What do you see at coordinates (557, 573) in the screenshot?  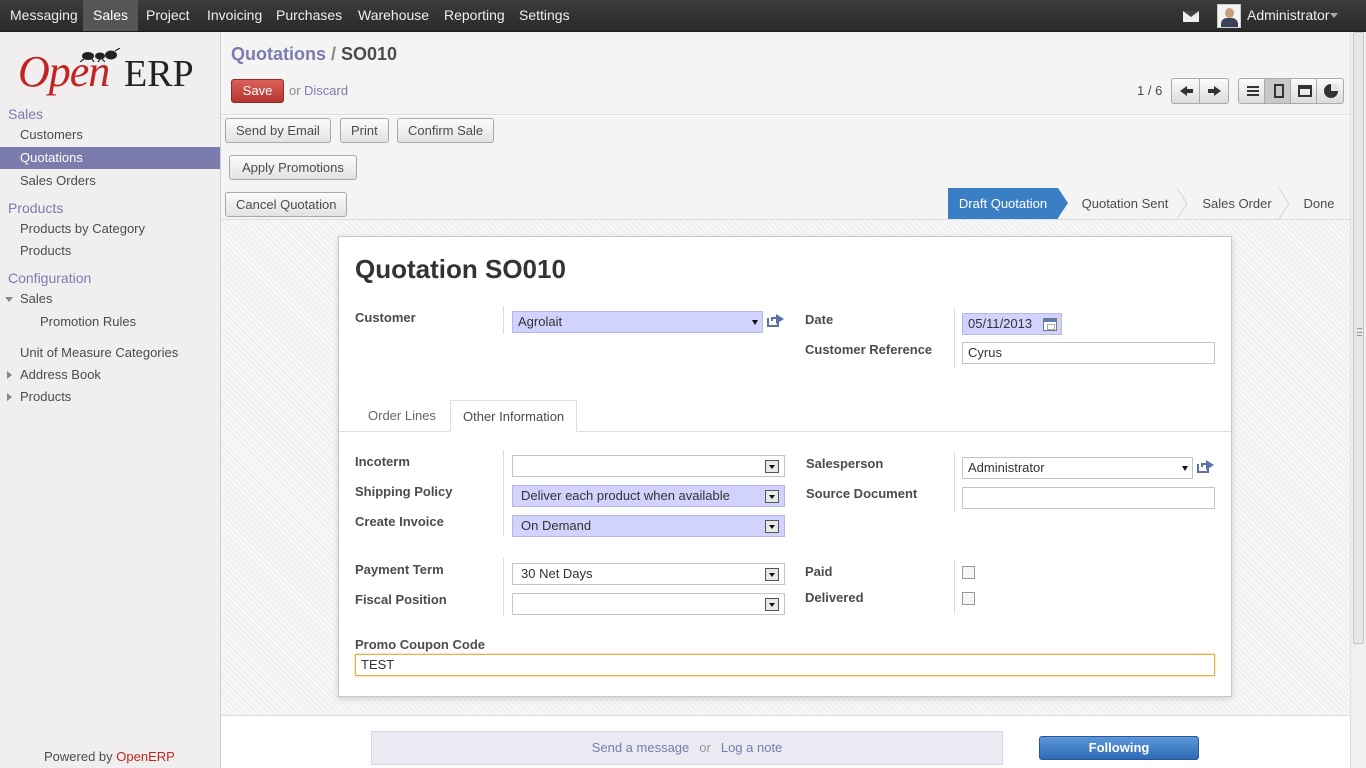 I see `payment-term-value: 30 Net Days` at bounding box center [557, 573].